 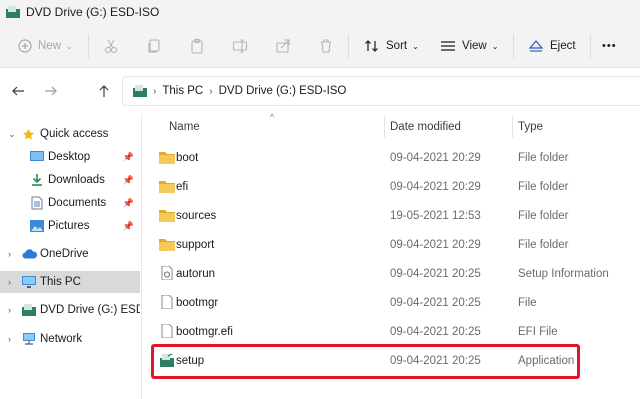 I want to click on sort-button-label: Sort, so click(x=397, y=46).